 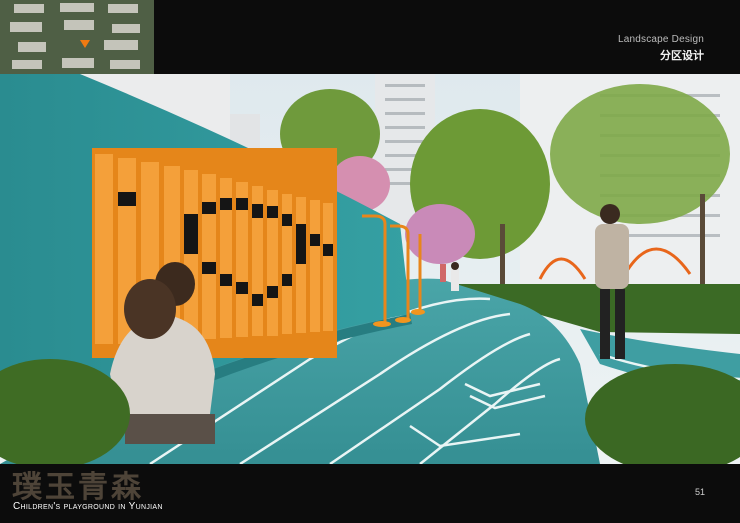 I want to click on section-title-cn: 分区设计, so click(x=682, y=56).